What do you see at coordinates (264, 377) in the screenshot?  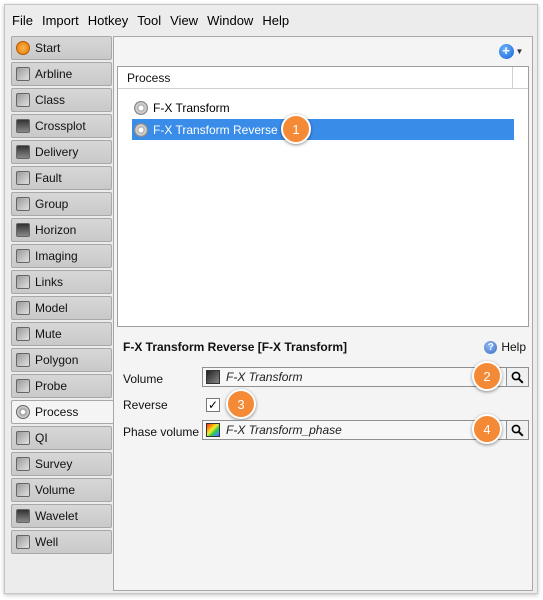 I see `volume-value: F-X Transform` at bounding box center [264, 377].